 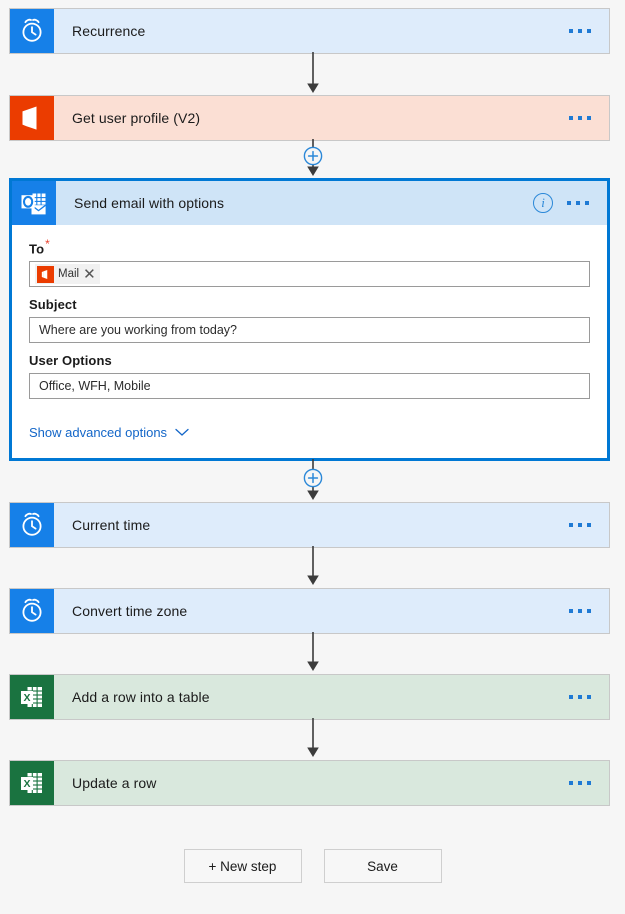 What do you see at coordinates (312, 866) in the screenshot?
I see `flow-footer-actions: + New step Save` at bounding box center [312, 866].